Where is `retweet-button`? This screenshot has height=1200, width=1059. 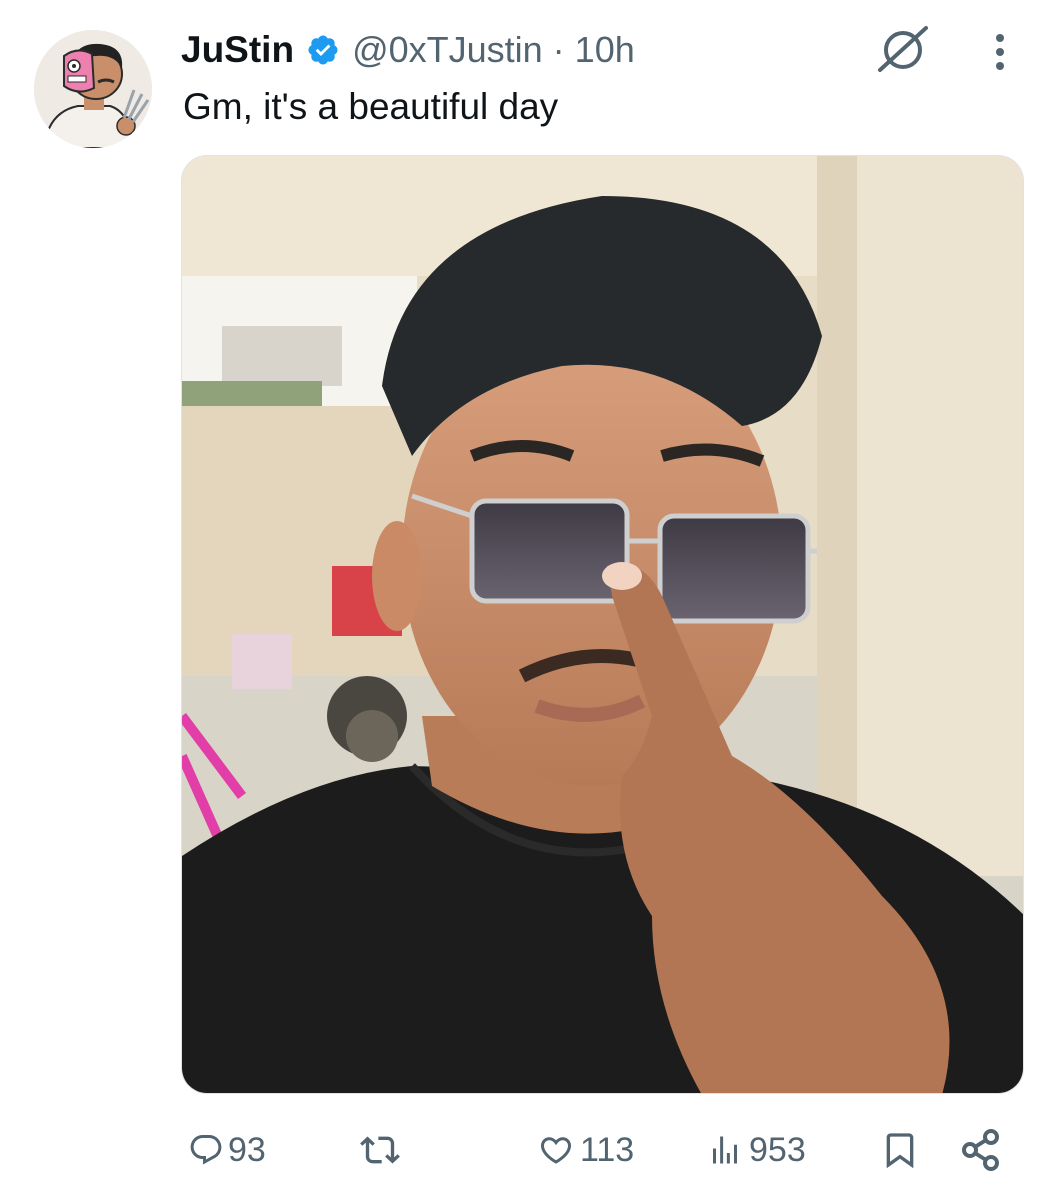 retweet-button is located at coordinates (380, 1150).